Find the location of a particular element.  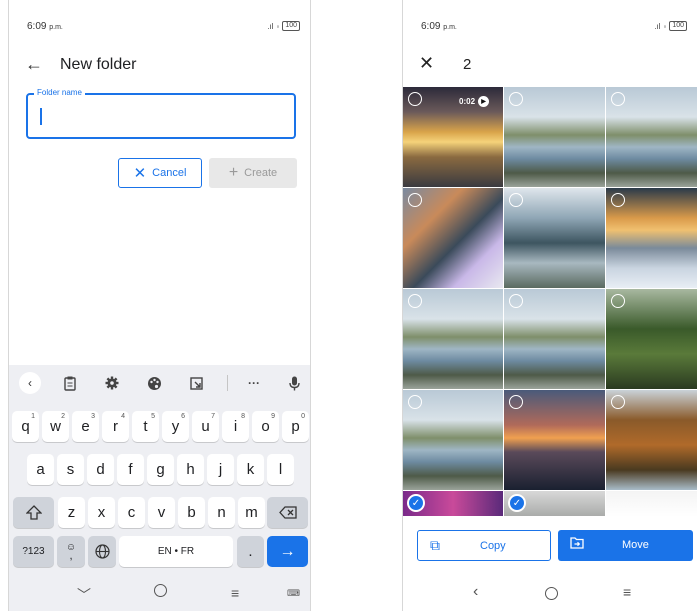

enter-key: → is located at coordinates (287, 551).